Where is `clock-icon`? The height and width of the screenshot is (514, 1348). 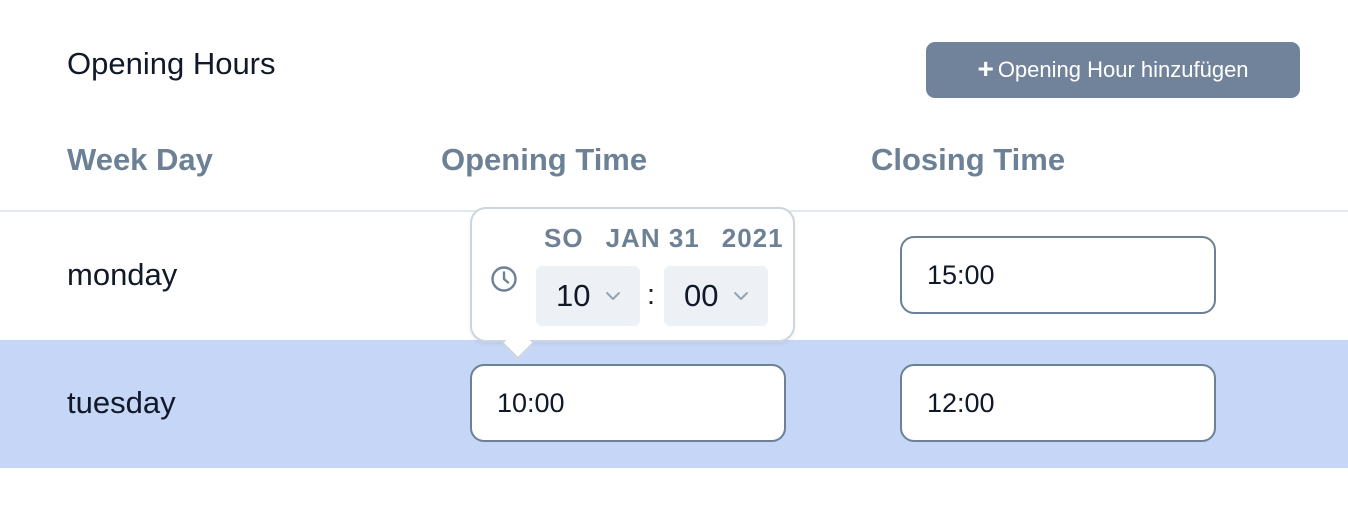
clock-icon is located at coordinates (504, 279).